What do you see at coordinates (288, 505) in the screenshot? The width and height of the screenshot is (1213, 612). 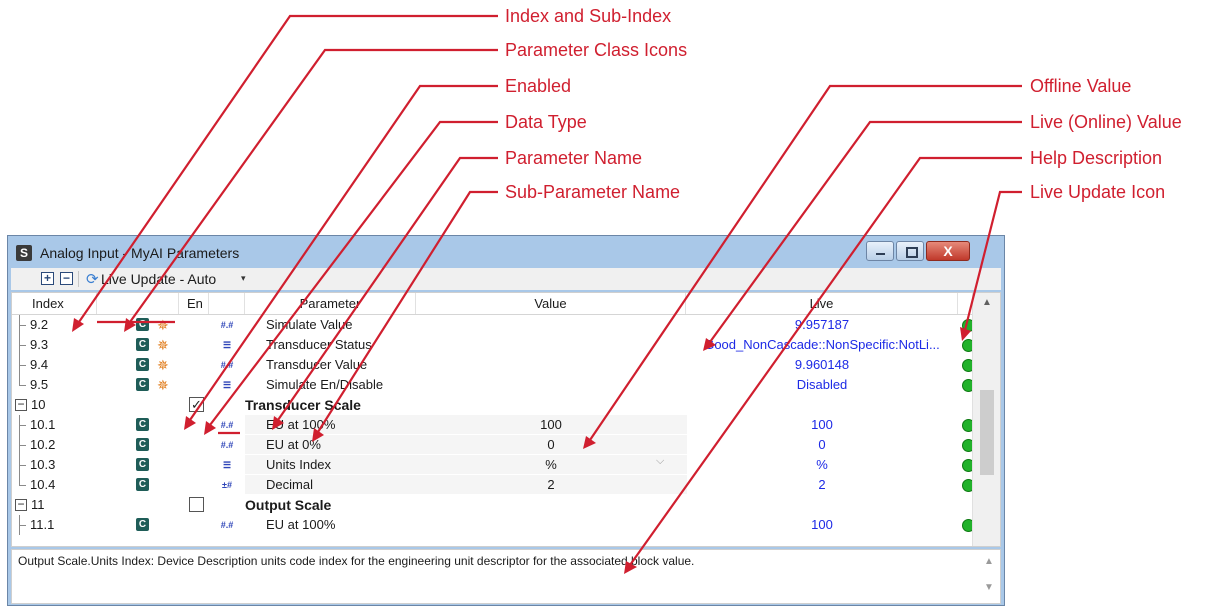 I see `parameter-name: Output Scale` at bounding box center [288, 505].